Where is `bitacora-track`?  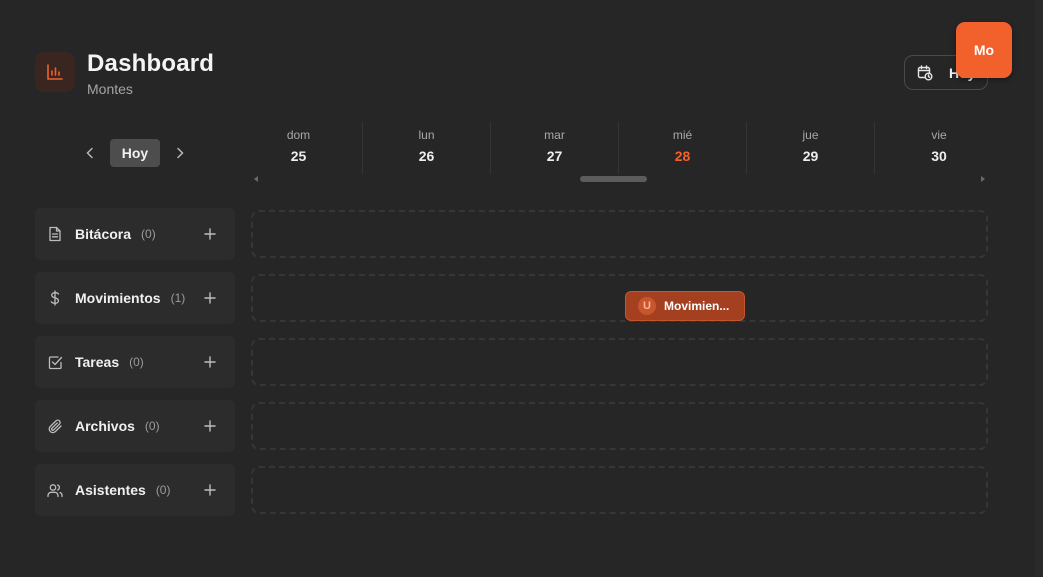 bitacora-track is located at coordinates (619, 234).